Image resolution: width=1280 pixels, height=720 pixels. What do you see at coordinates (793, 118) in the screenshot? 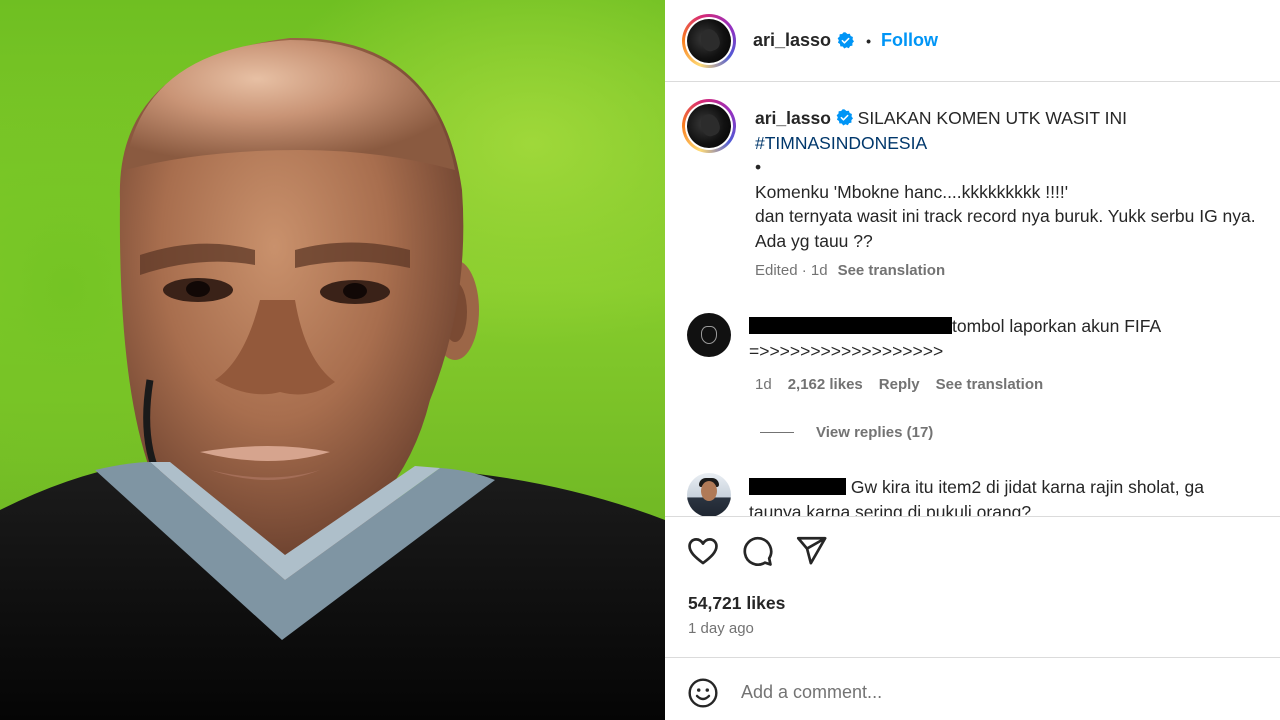
I see `caption-username: ari_lasso` at bounding box center [793, 118].